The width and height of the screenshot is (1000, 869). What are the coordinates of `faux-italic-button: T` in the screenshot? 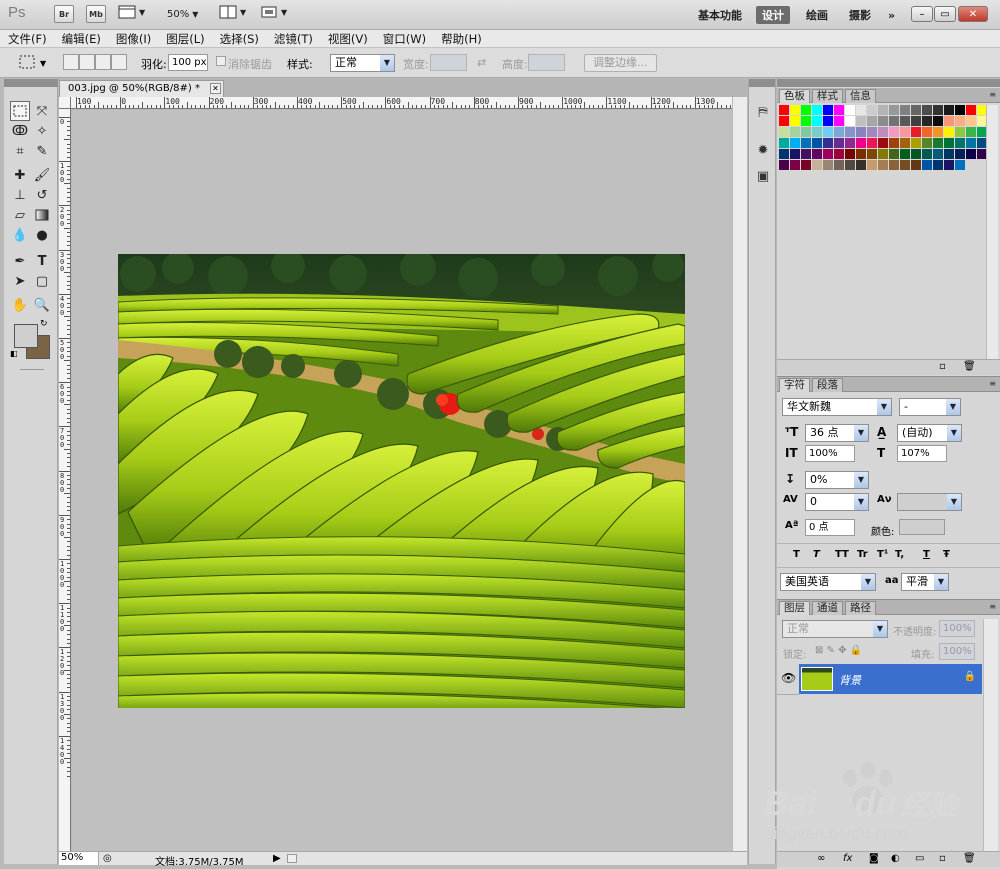 It's located at (816, 554).